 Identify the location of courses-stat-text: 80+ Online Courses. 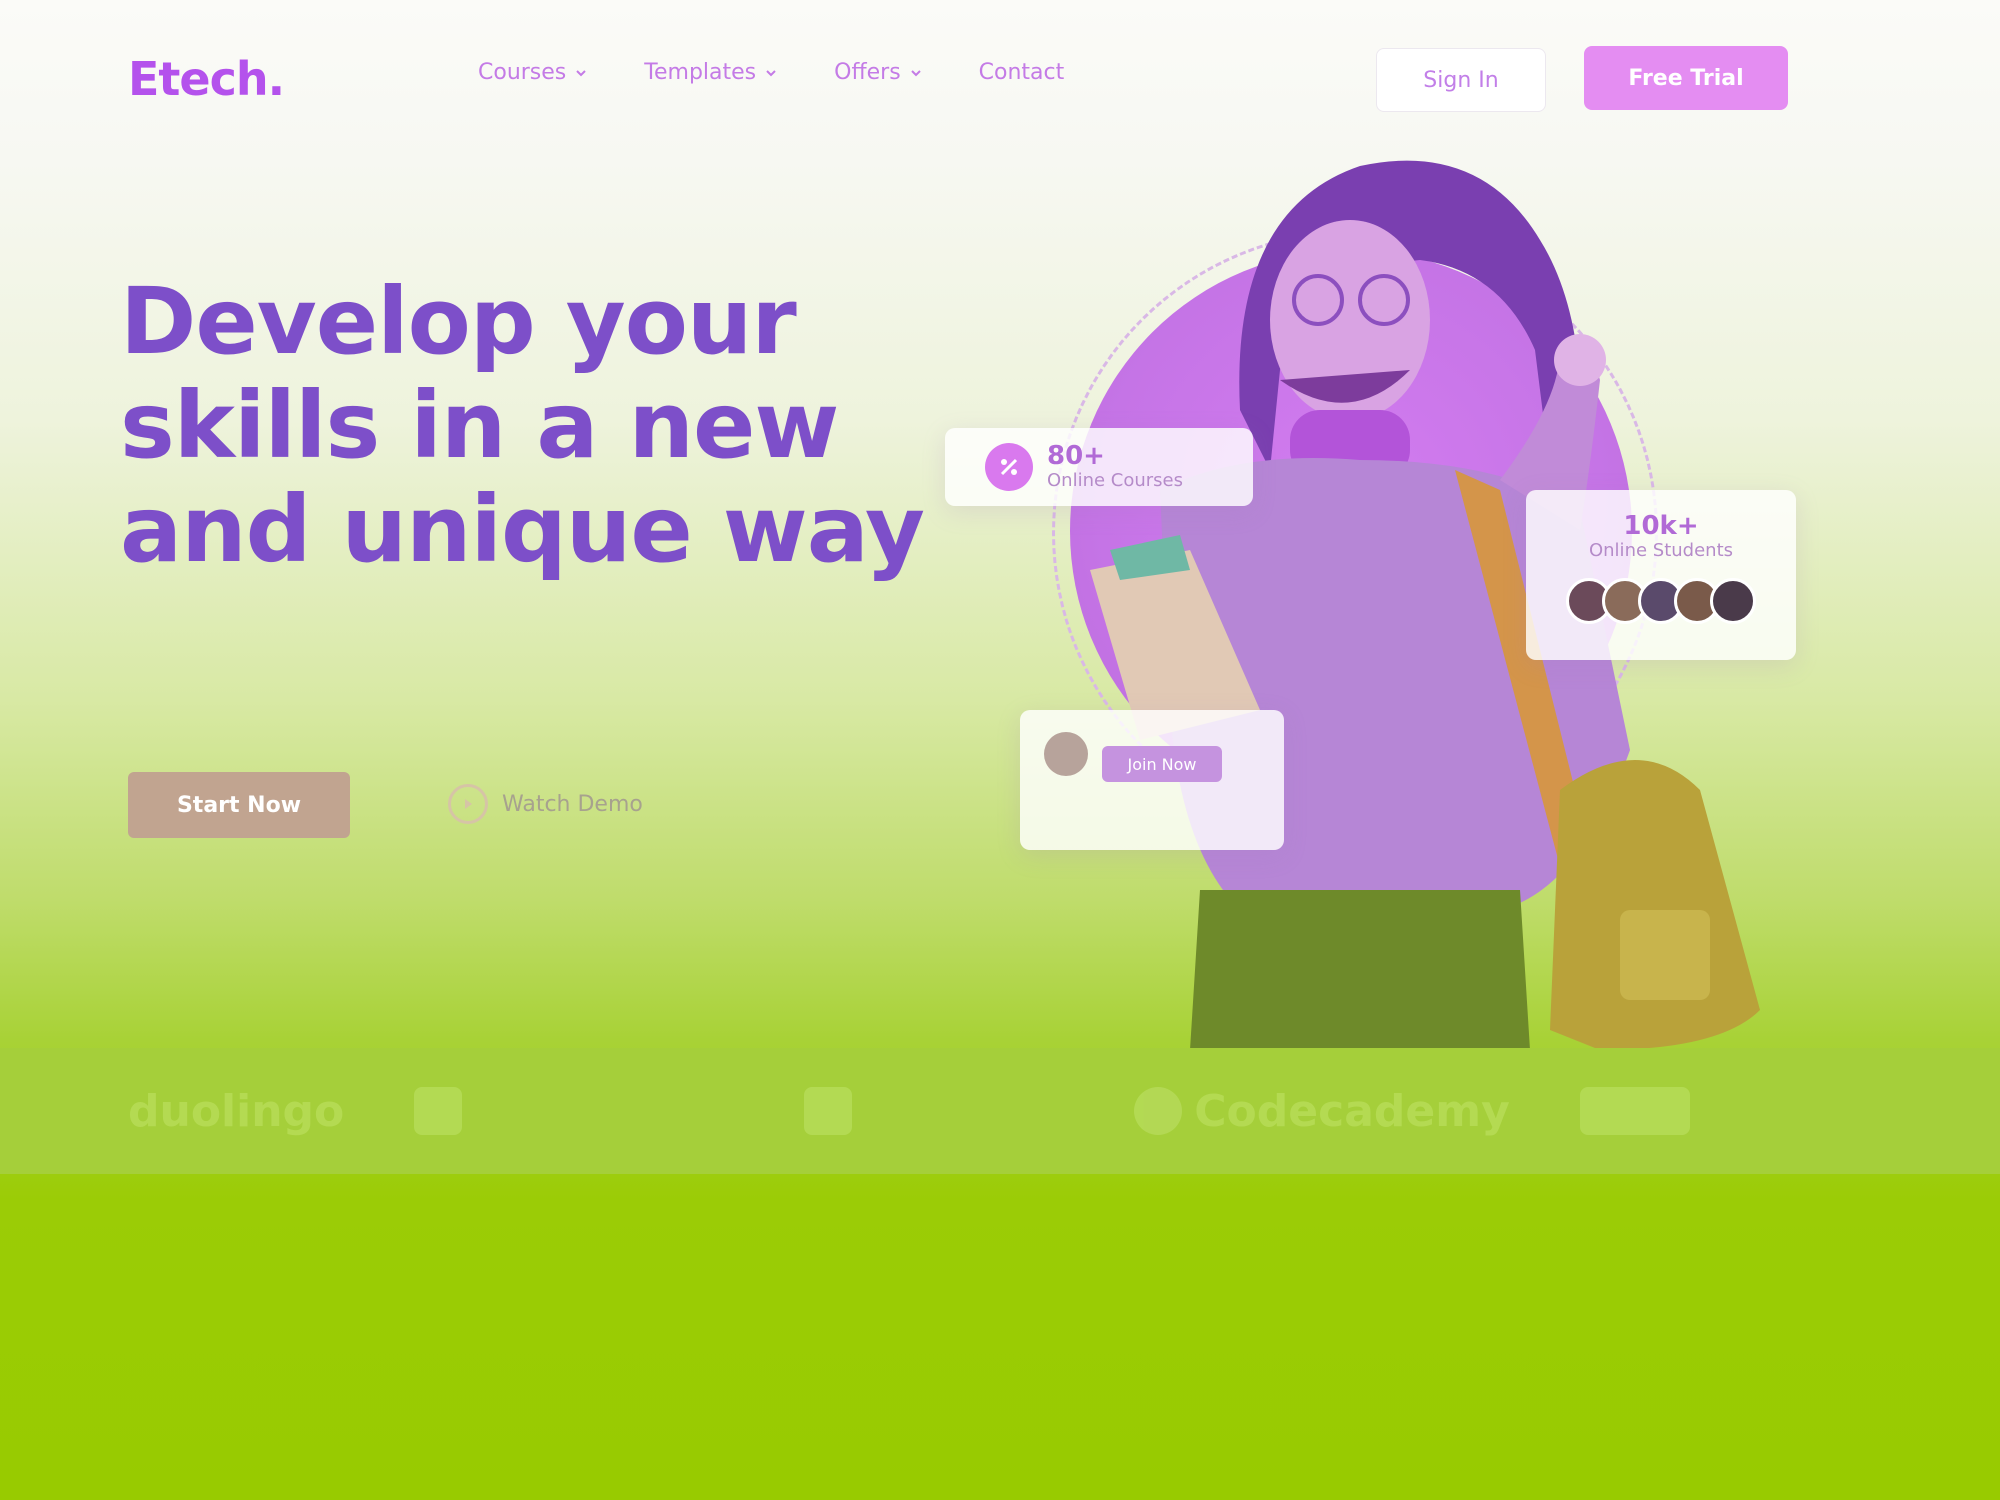
(1115, 467).